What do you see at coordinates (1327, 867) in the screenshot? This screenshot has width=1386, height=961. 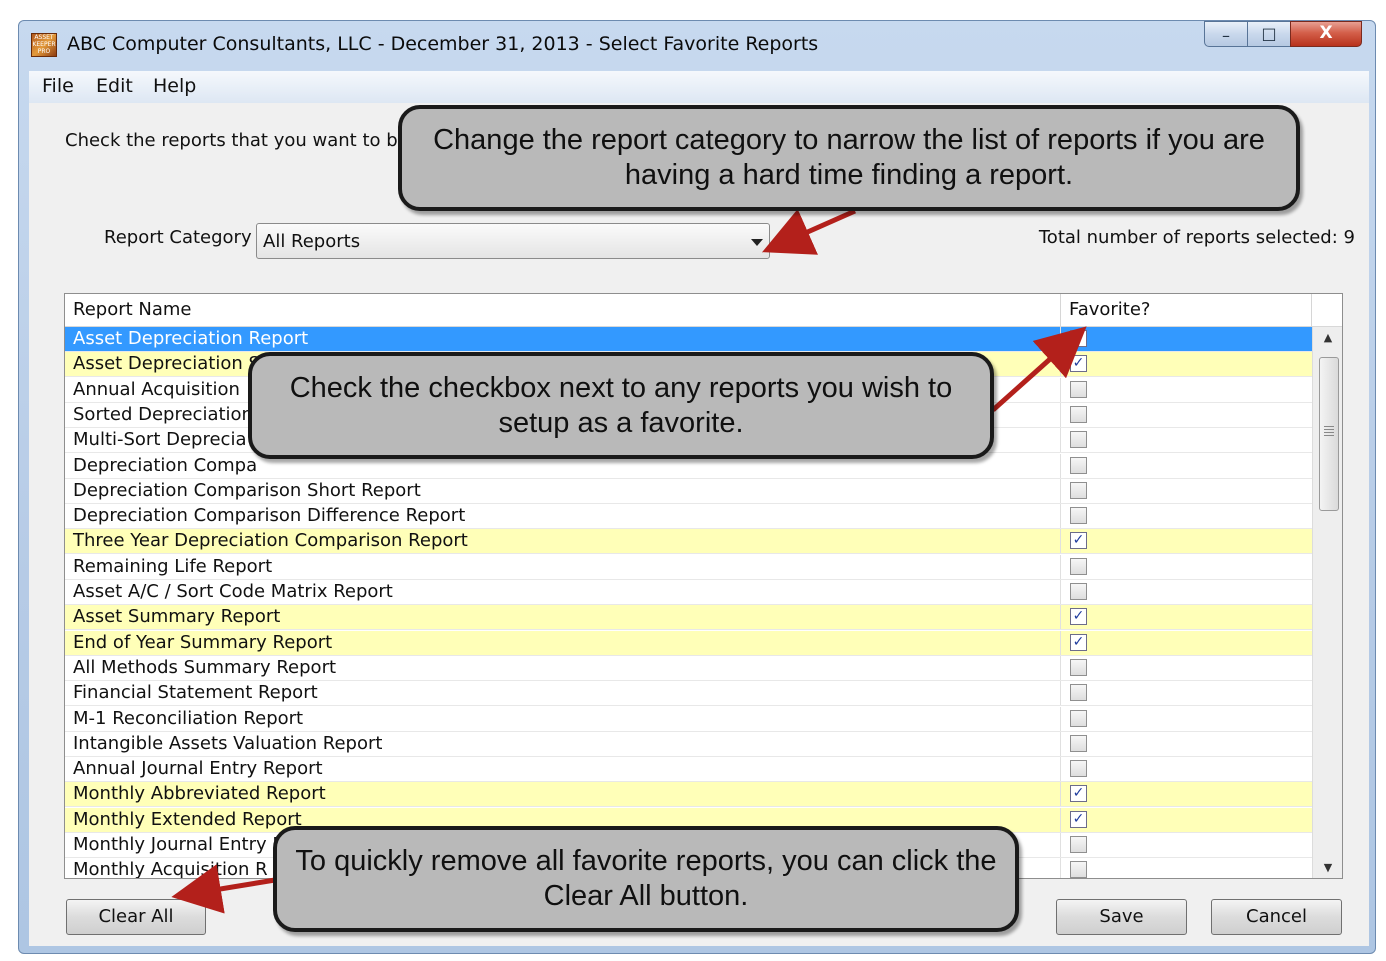 I see `scroll-down-icon: ▼` at bounding box center [1327, 867].